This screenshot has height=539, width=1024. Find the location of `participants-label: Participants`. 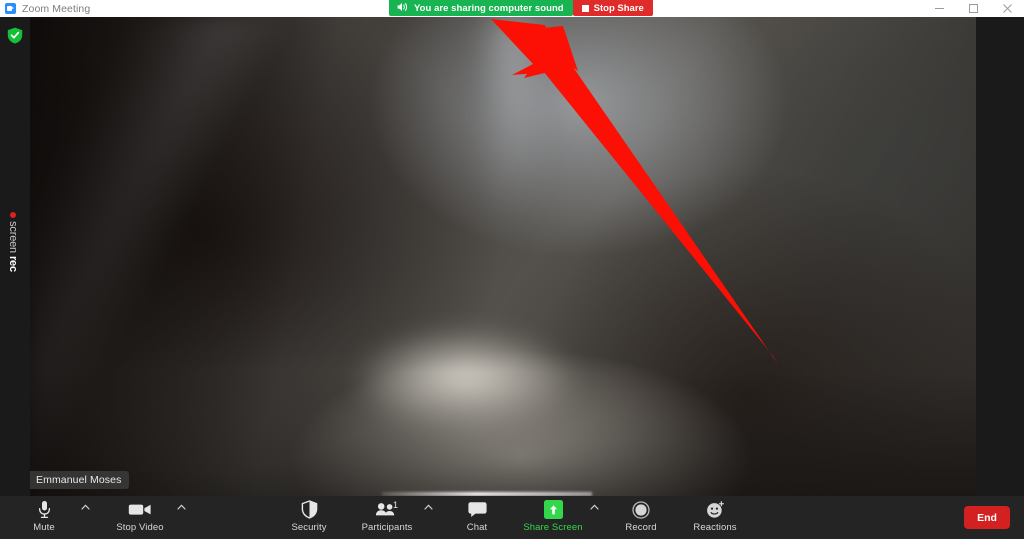

participants-label: Participants is located at coordinates (387, 527).